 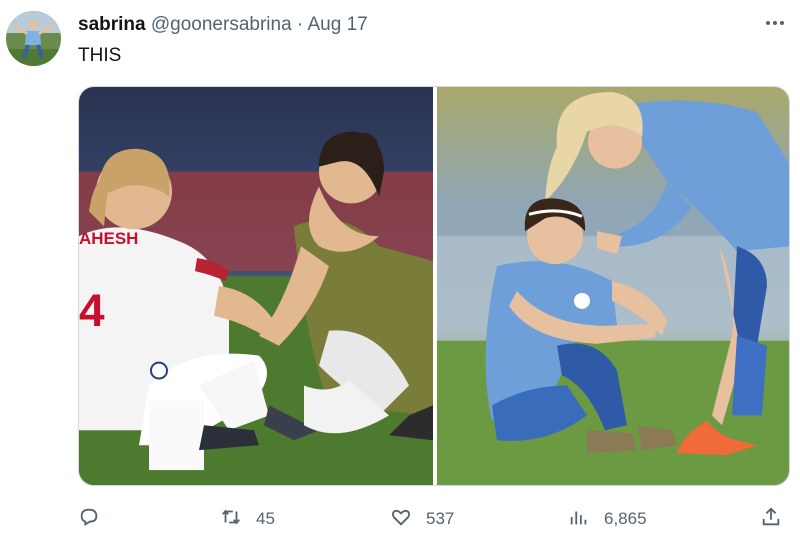 I want to click on display-name: sabrina, so click(x=112, y=24).